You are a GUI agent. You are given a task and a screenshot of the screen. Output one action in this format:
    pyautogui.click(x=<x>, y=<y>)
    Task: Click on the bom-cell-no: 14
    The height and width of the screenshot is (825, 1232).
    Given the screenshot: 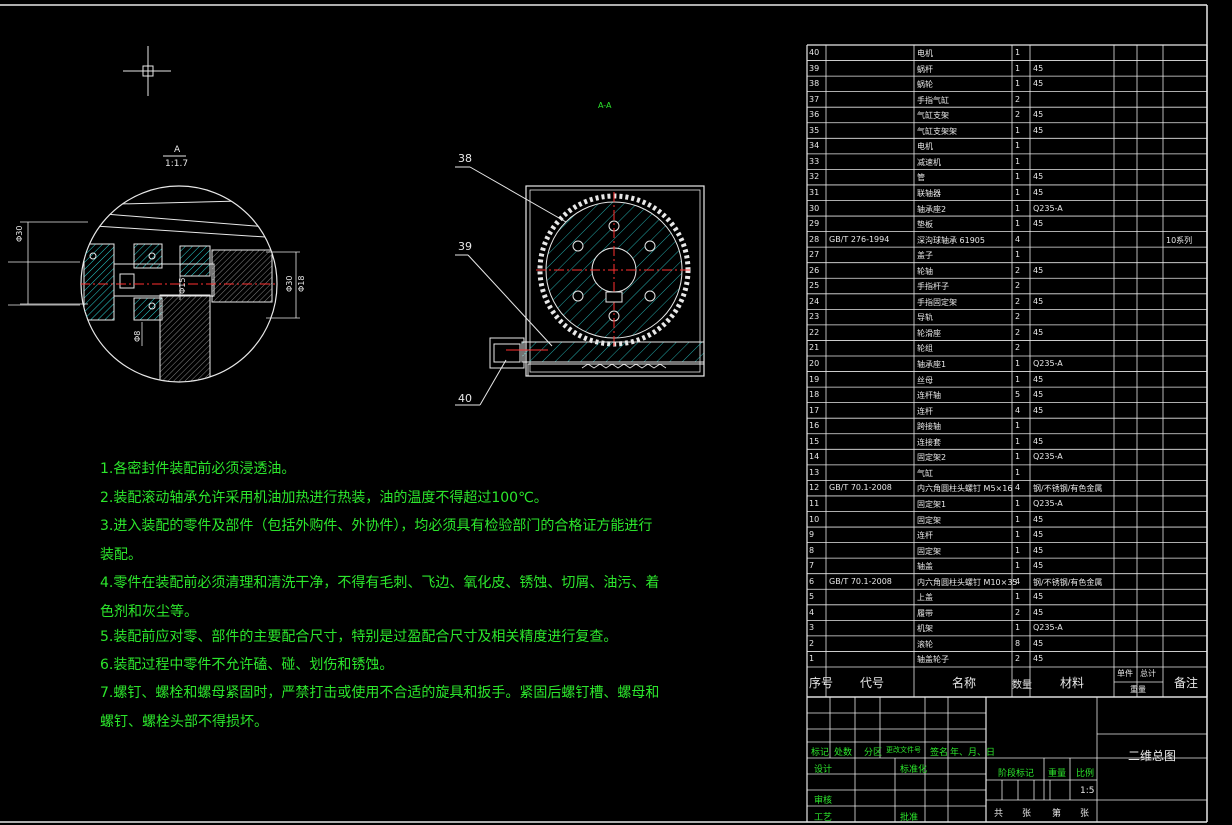 What is the action you would take?
    pyautogui.click(x=814, y=457)
    